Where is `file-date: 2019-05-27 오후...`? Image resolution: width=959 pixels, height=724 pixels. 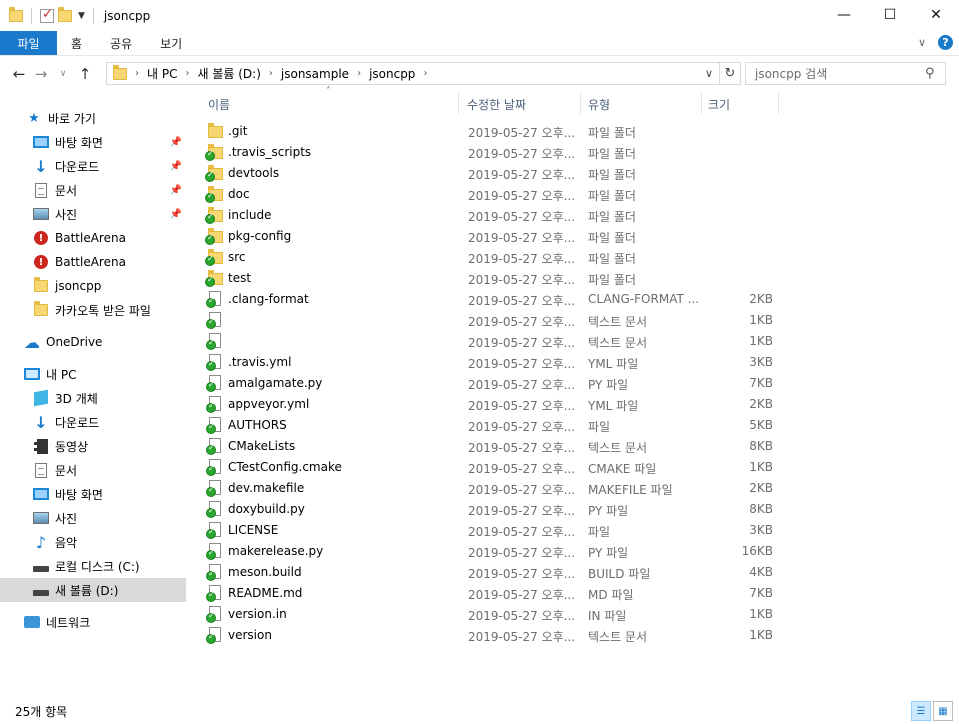 file-date: 2019-05-27 오후... is located at coordinates (522, 217).